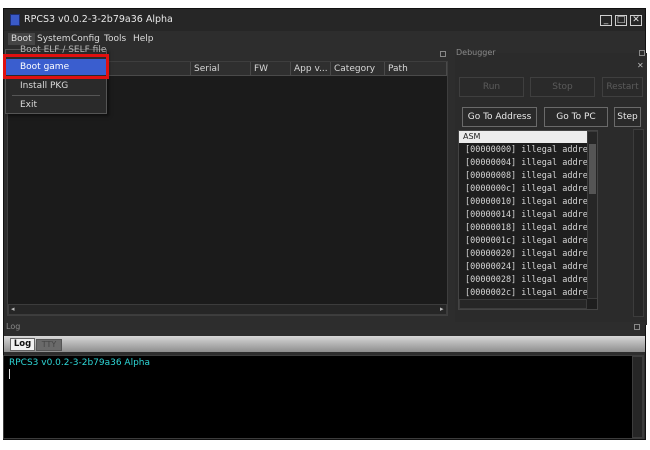 This screenshot has height=450, width=650. I want to click on asm-line: [0000001c] illegal addre, so click(526, 241).